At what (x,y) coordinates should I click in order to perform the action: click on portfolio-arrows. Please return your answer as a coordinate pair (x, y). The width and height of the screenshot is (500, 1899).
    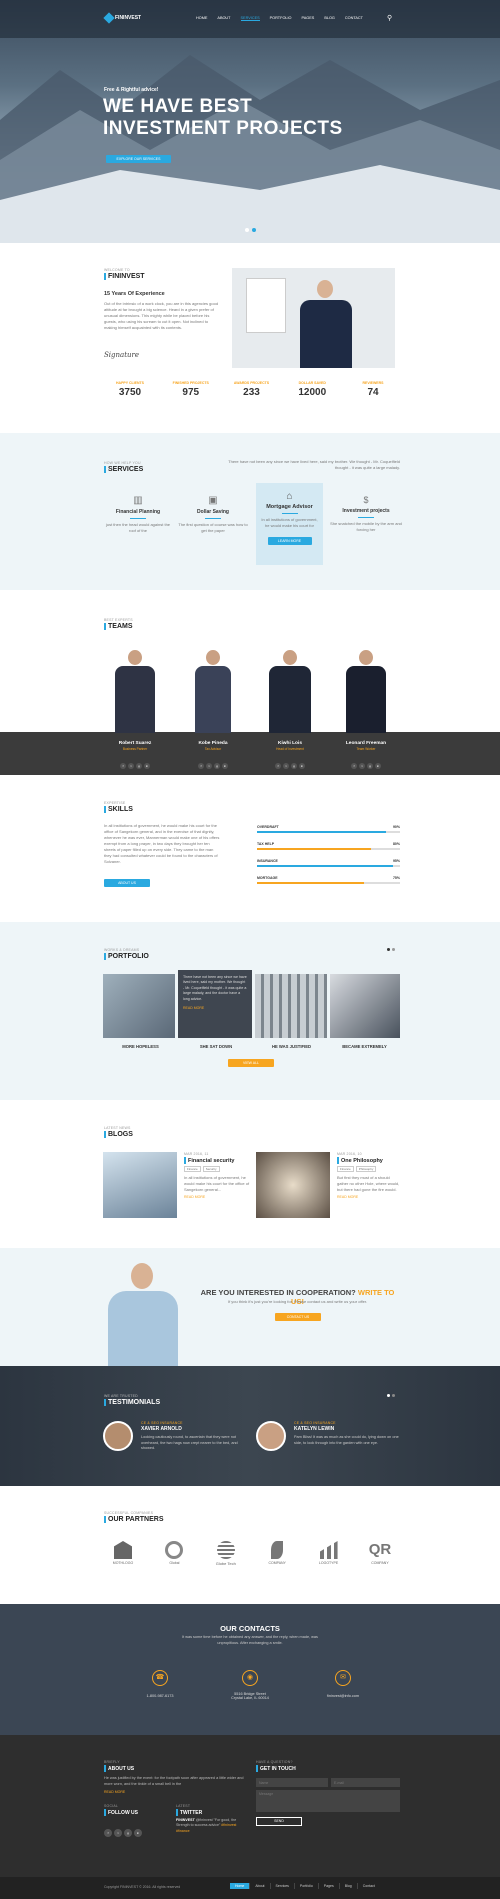
    Looking at the image, I should click on (391, 949).